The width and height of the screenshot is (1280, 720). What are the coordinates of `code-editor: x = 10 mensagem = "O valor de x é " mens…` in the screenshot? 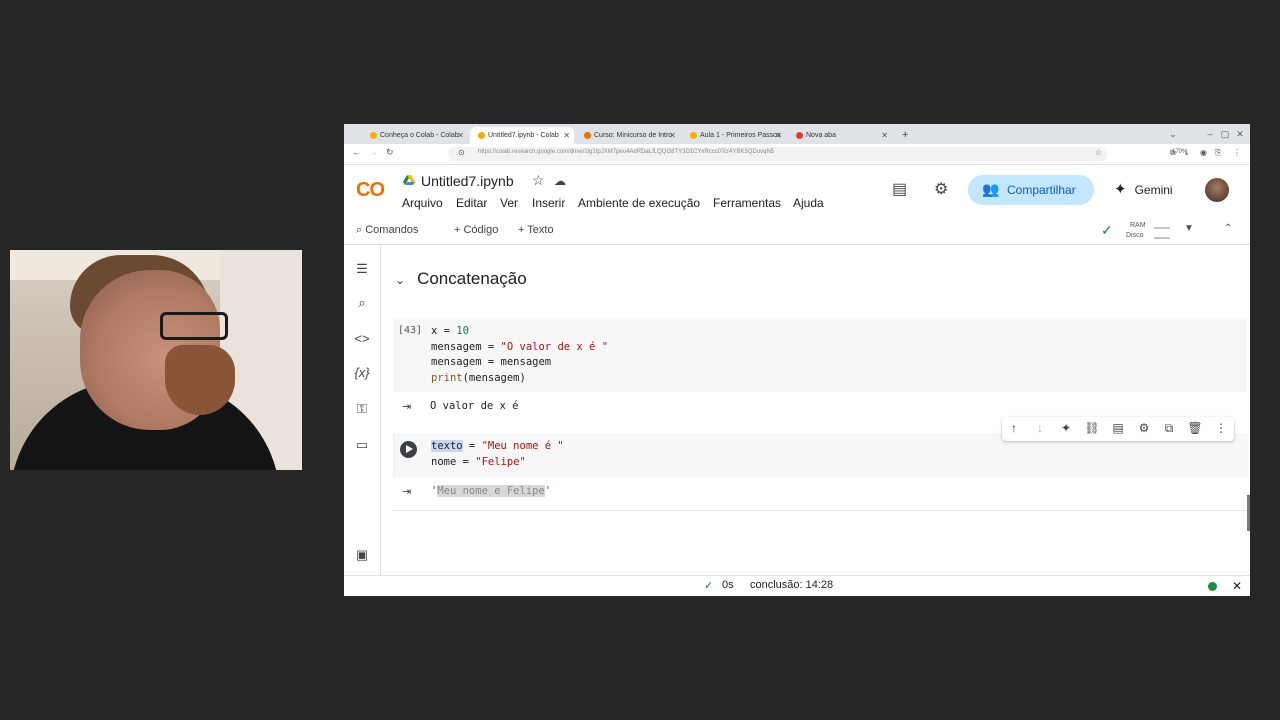 It's located at (519, 355).